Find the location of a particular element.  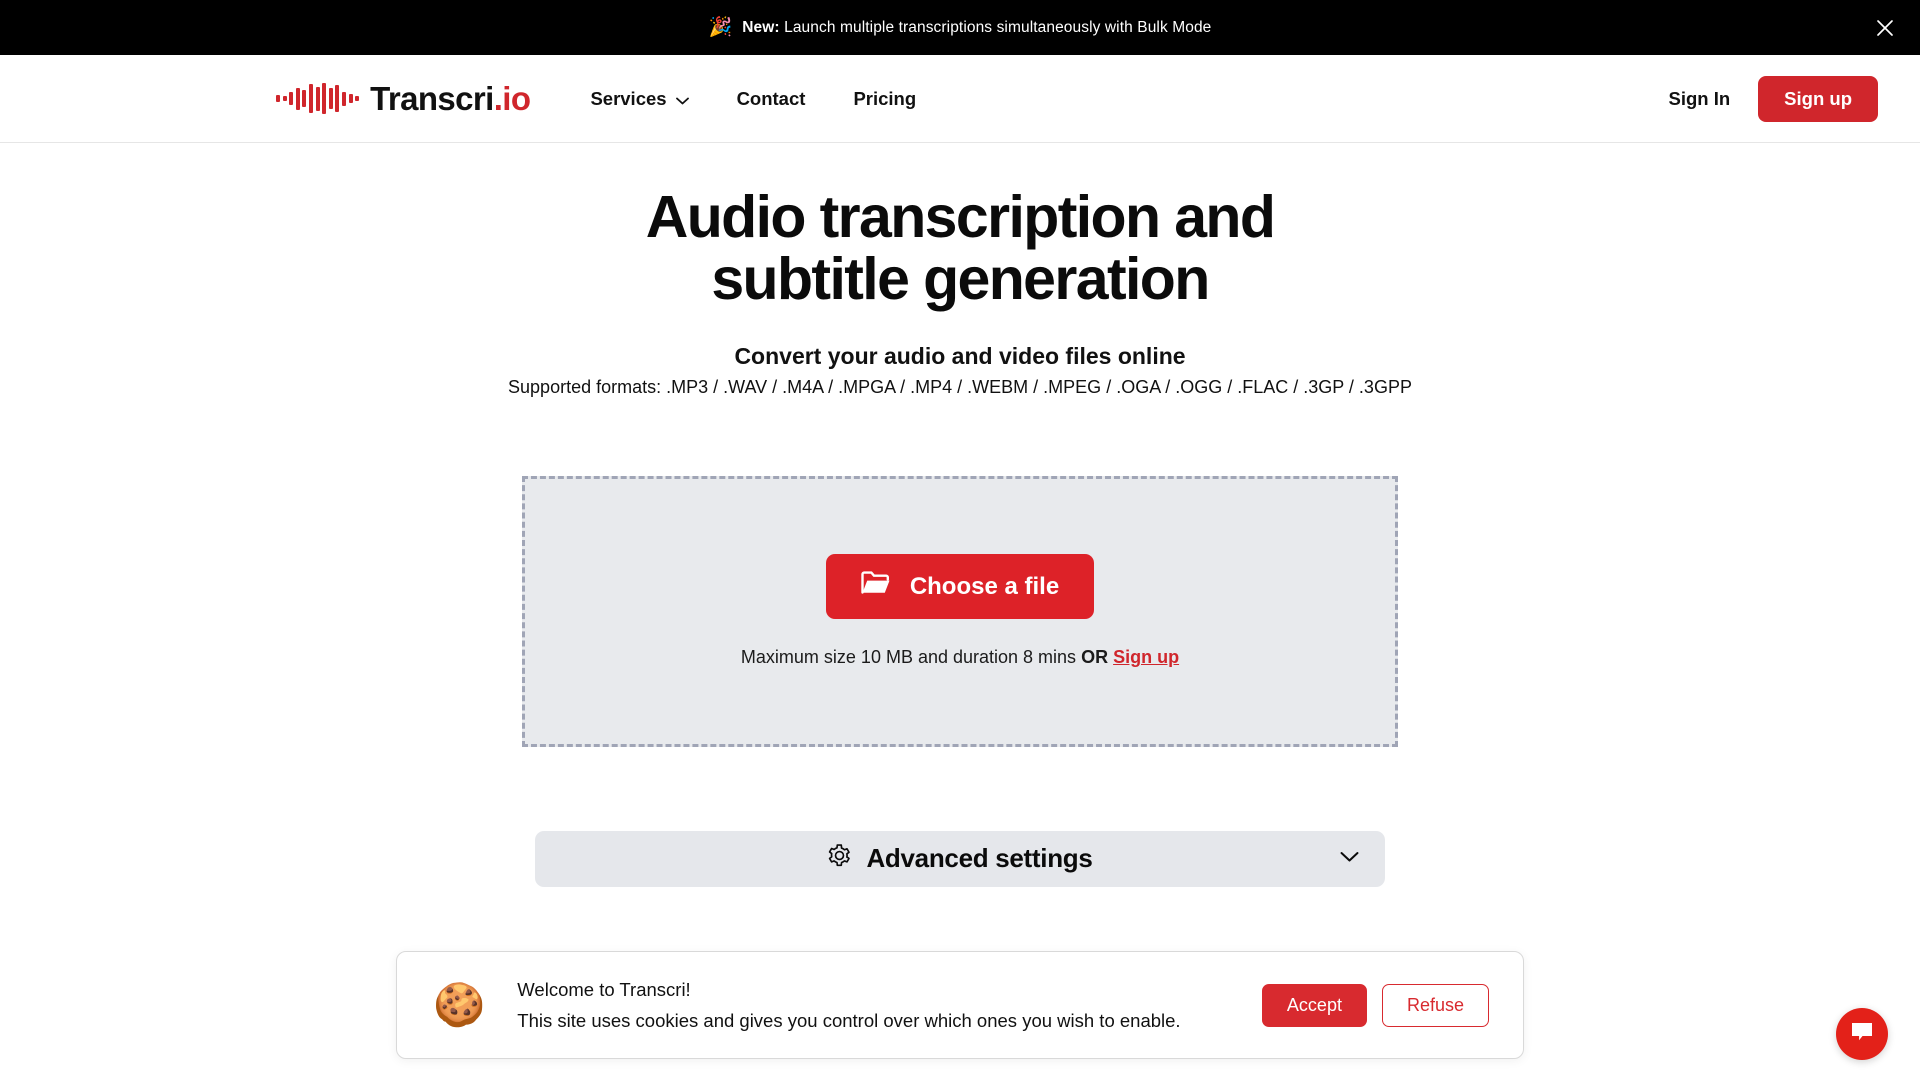

cookie-actions: Accept Refuse is located at coordinates (1375, 1005).